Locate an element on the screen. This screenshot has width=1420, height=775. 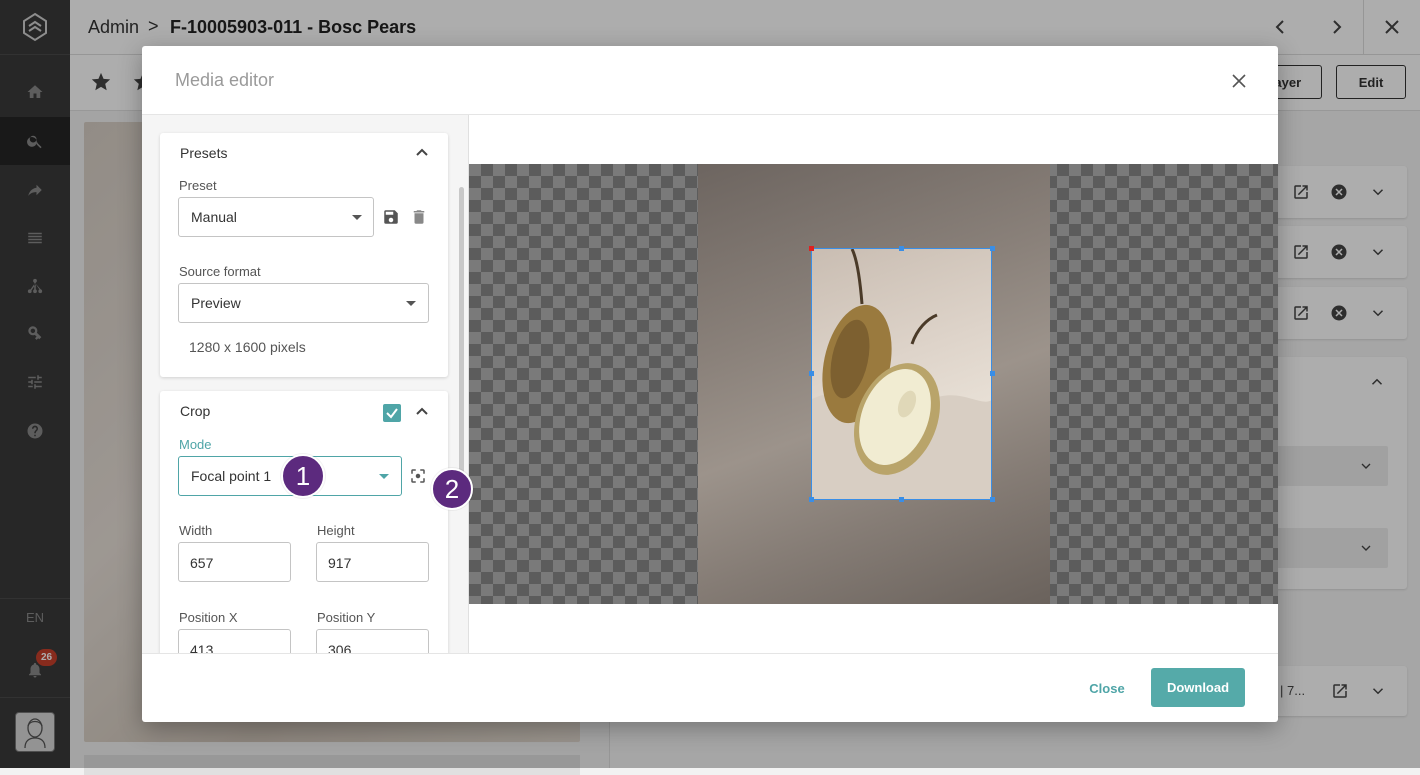
height-label: Height is located at coordinates (336, 530).